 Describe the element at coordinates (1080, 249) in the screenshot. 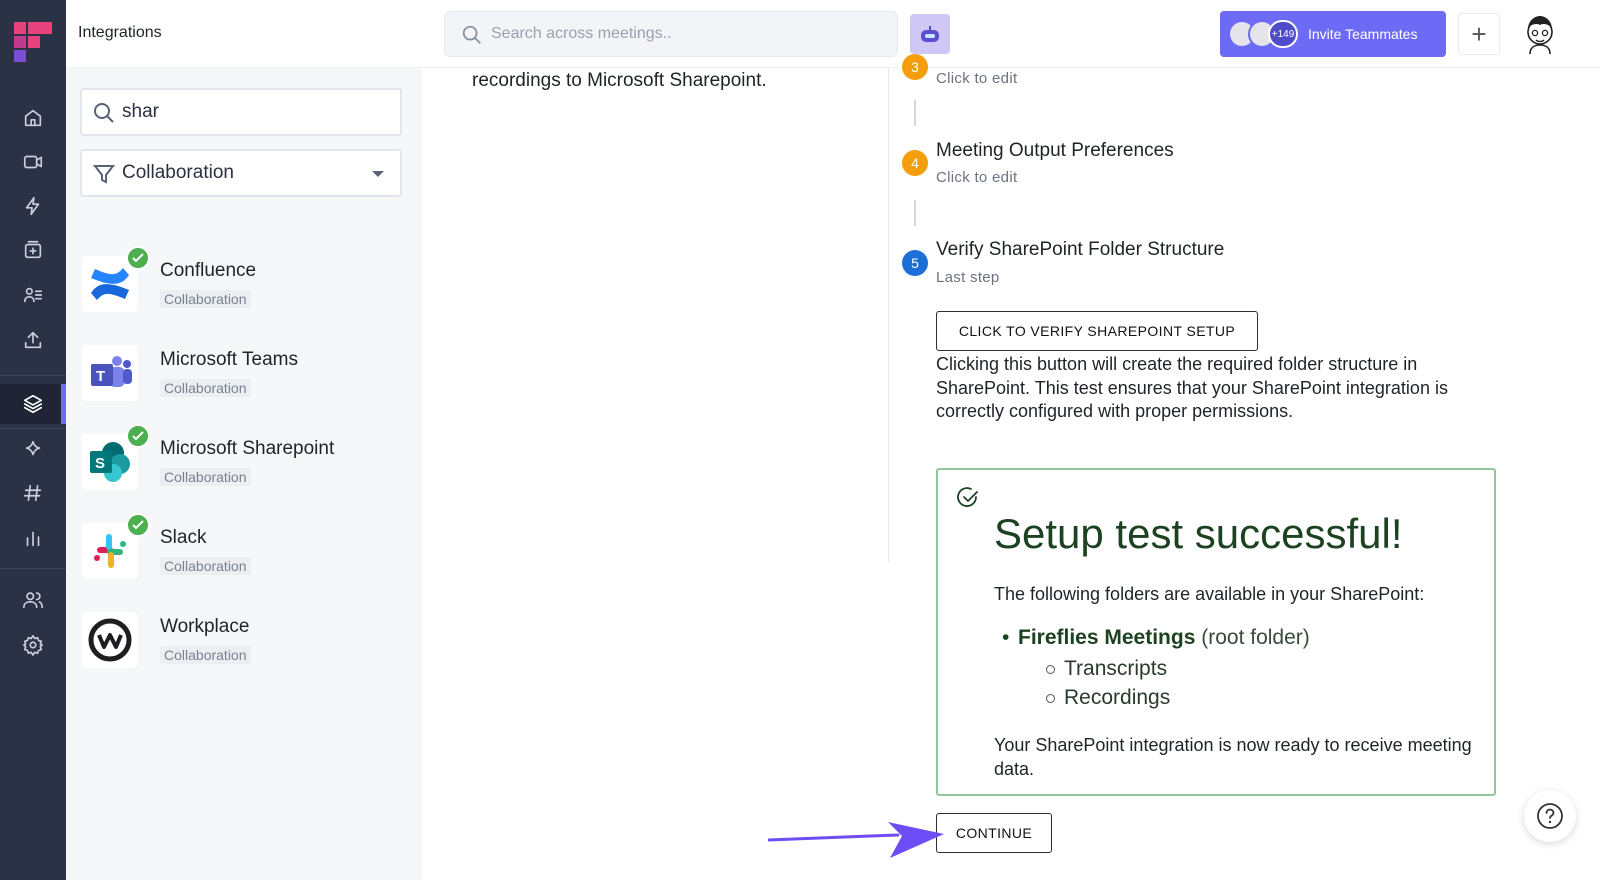

I see `step-title: Verify SharePoint Folder Structure` at that location.